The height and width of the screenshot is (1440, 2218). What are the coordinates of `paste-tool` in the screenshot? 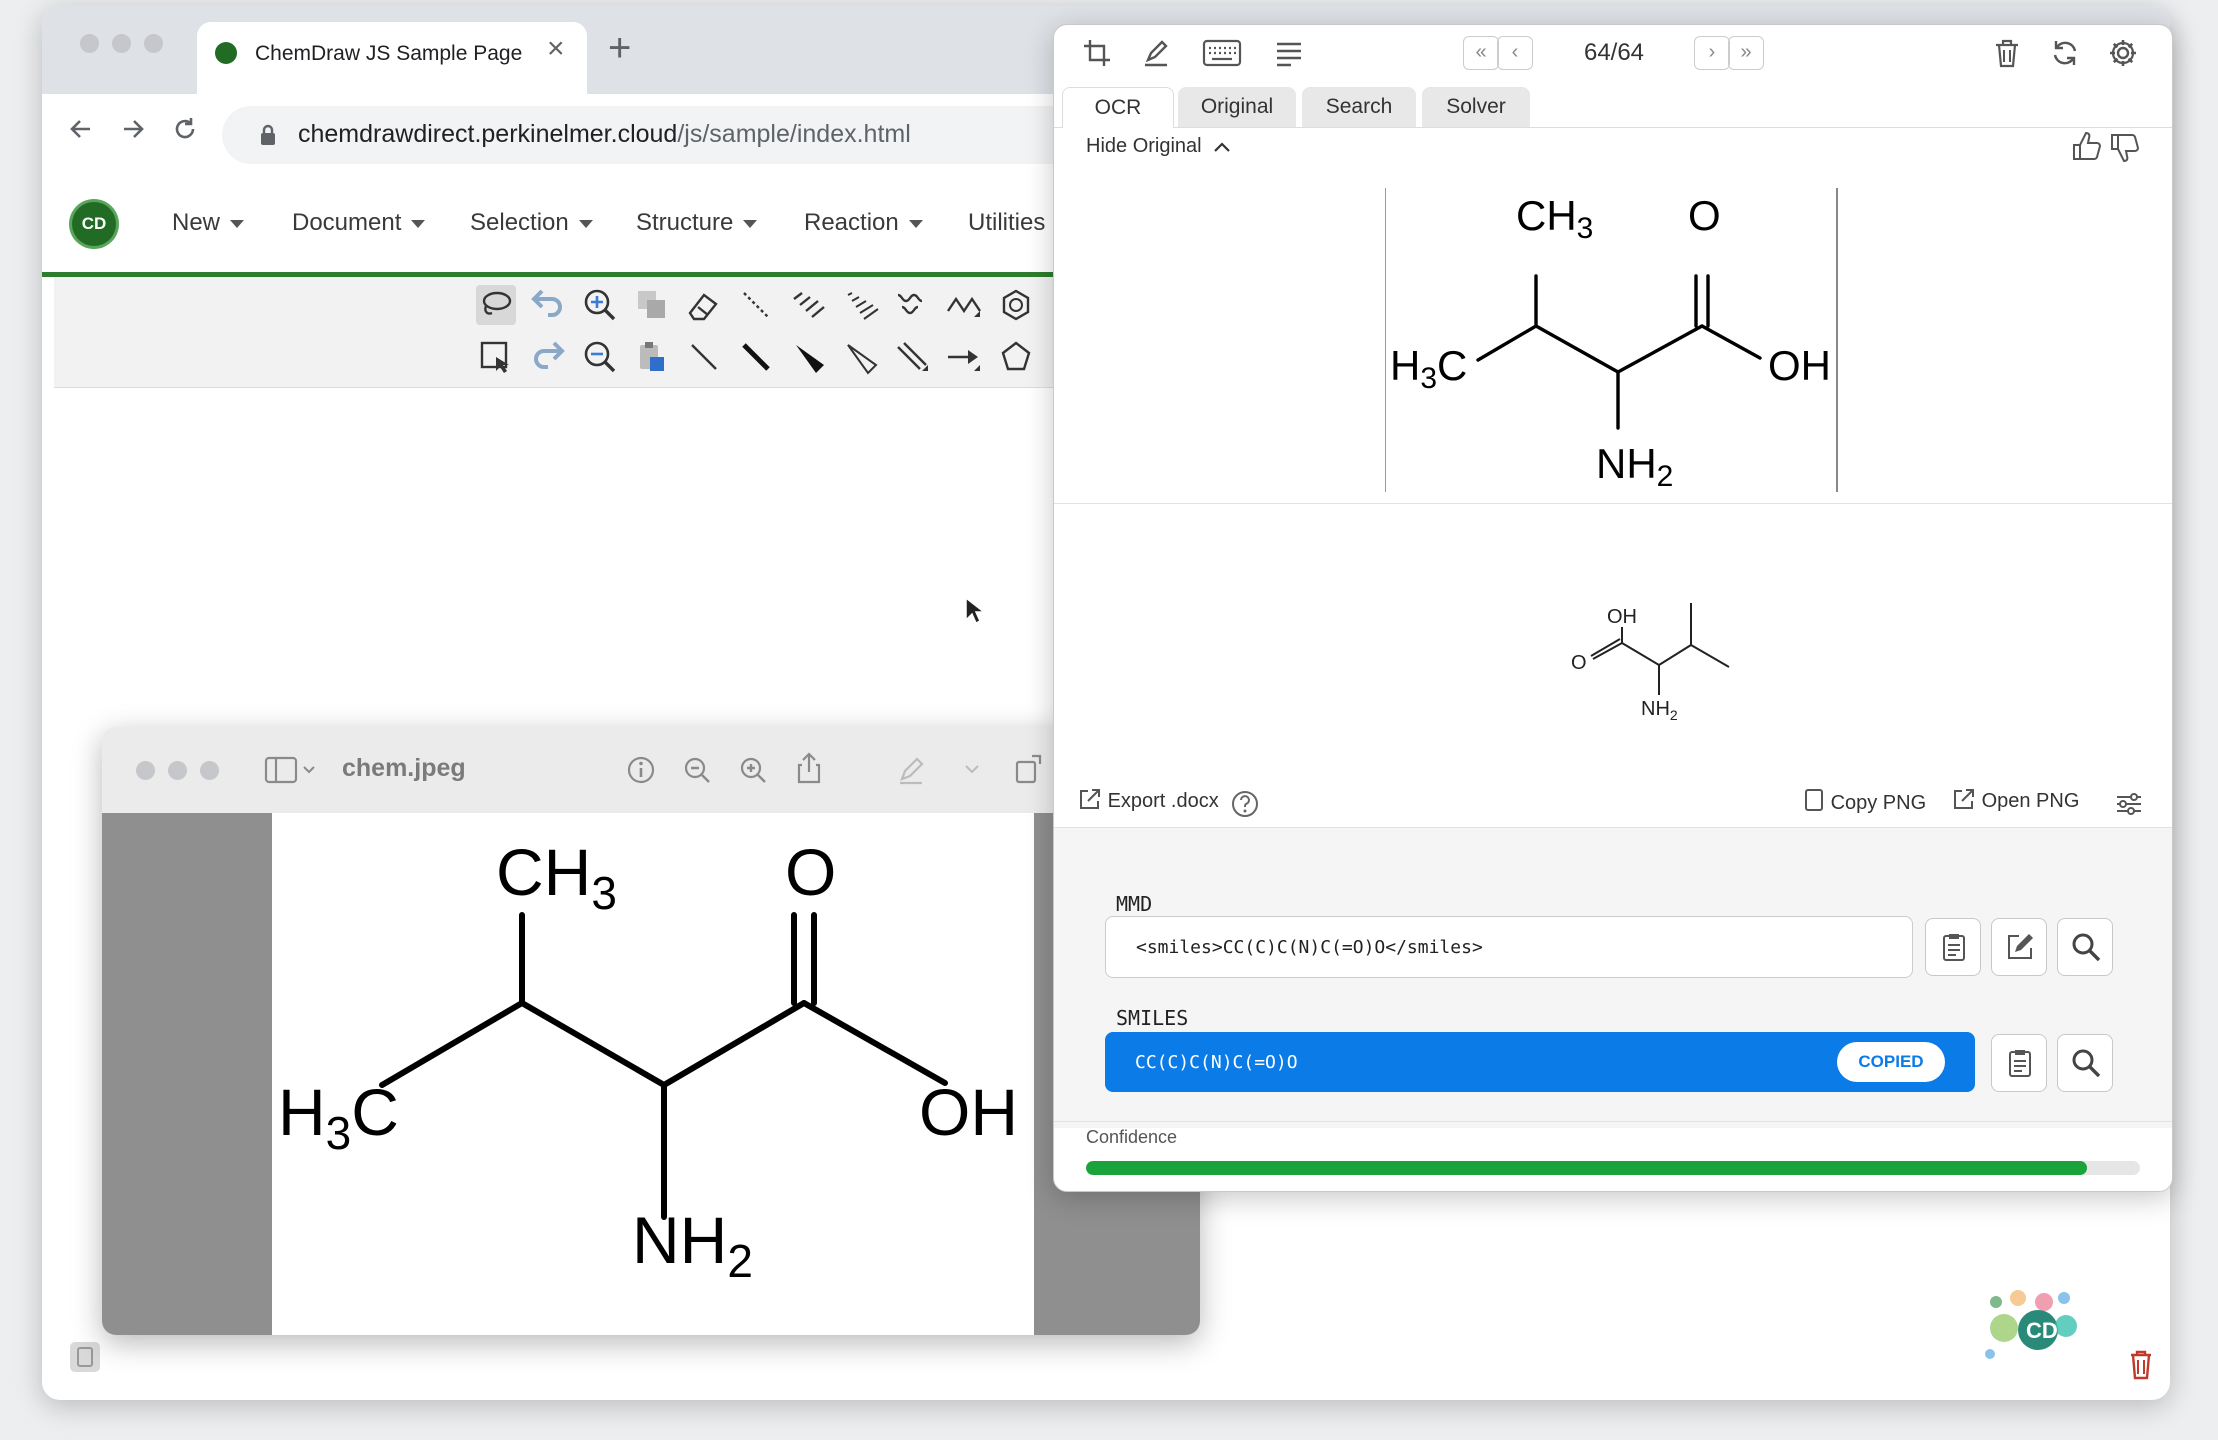 It's located at (652, 357).